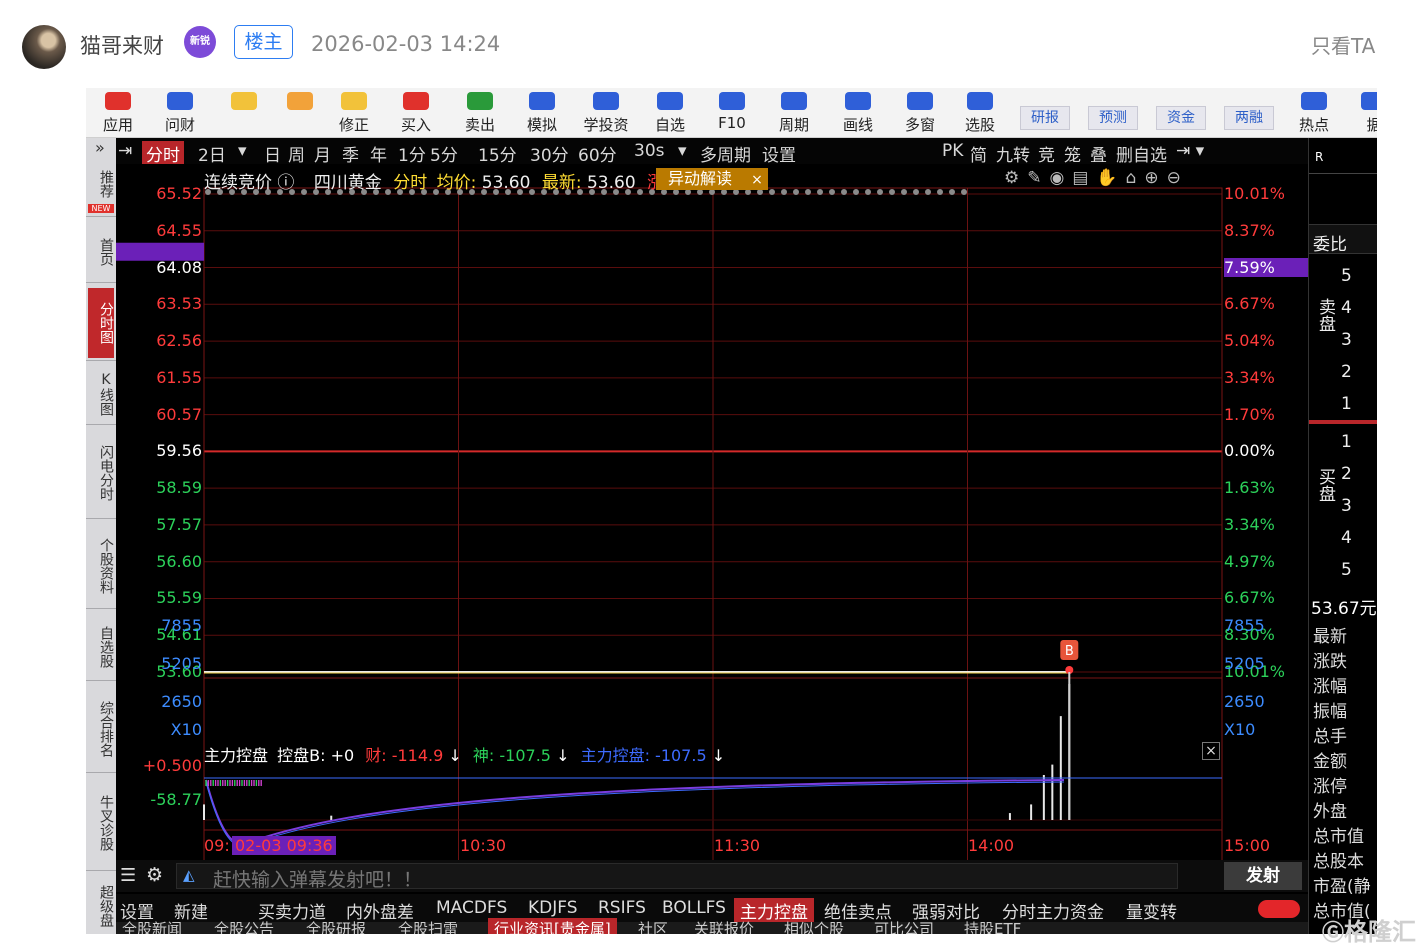 The width and height of the screenshot is (1426, 948). What do you see at coordinates (649, 151) in the screenshot?
I see `period-tab-12: 30s` at bounding box center [649, 151].